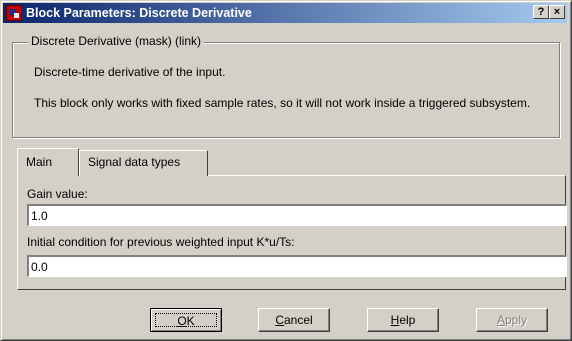 This screenshot has height=341, width=572. I want to click on help-button: Help, so click(403, 320).